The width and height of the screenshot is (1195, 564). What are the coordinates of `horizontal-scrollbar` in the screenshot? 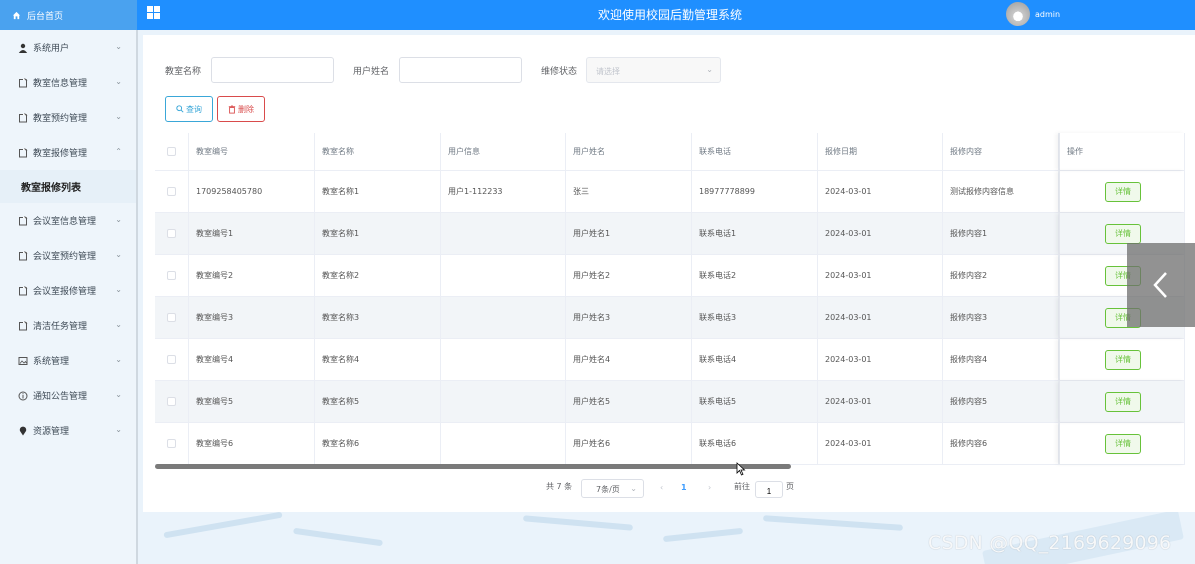 It's located at (473, 466).